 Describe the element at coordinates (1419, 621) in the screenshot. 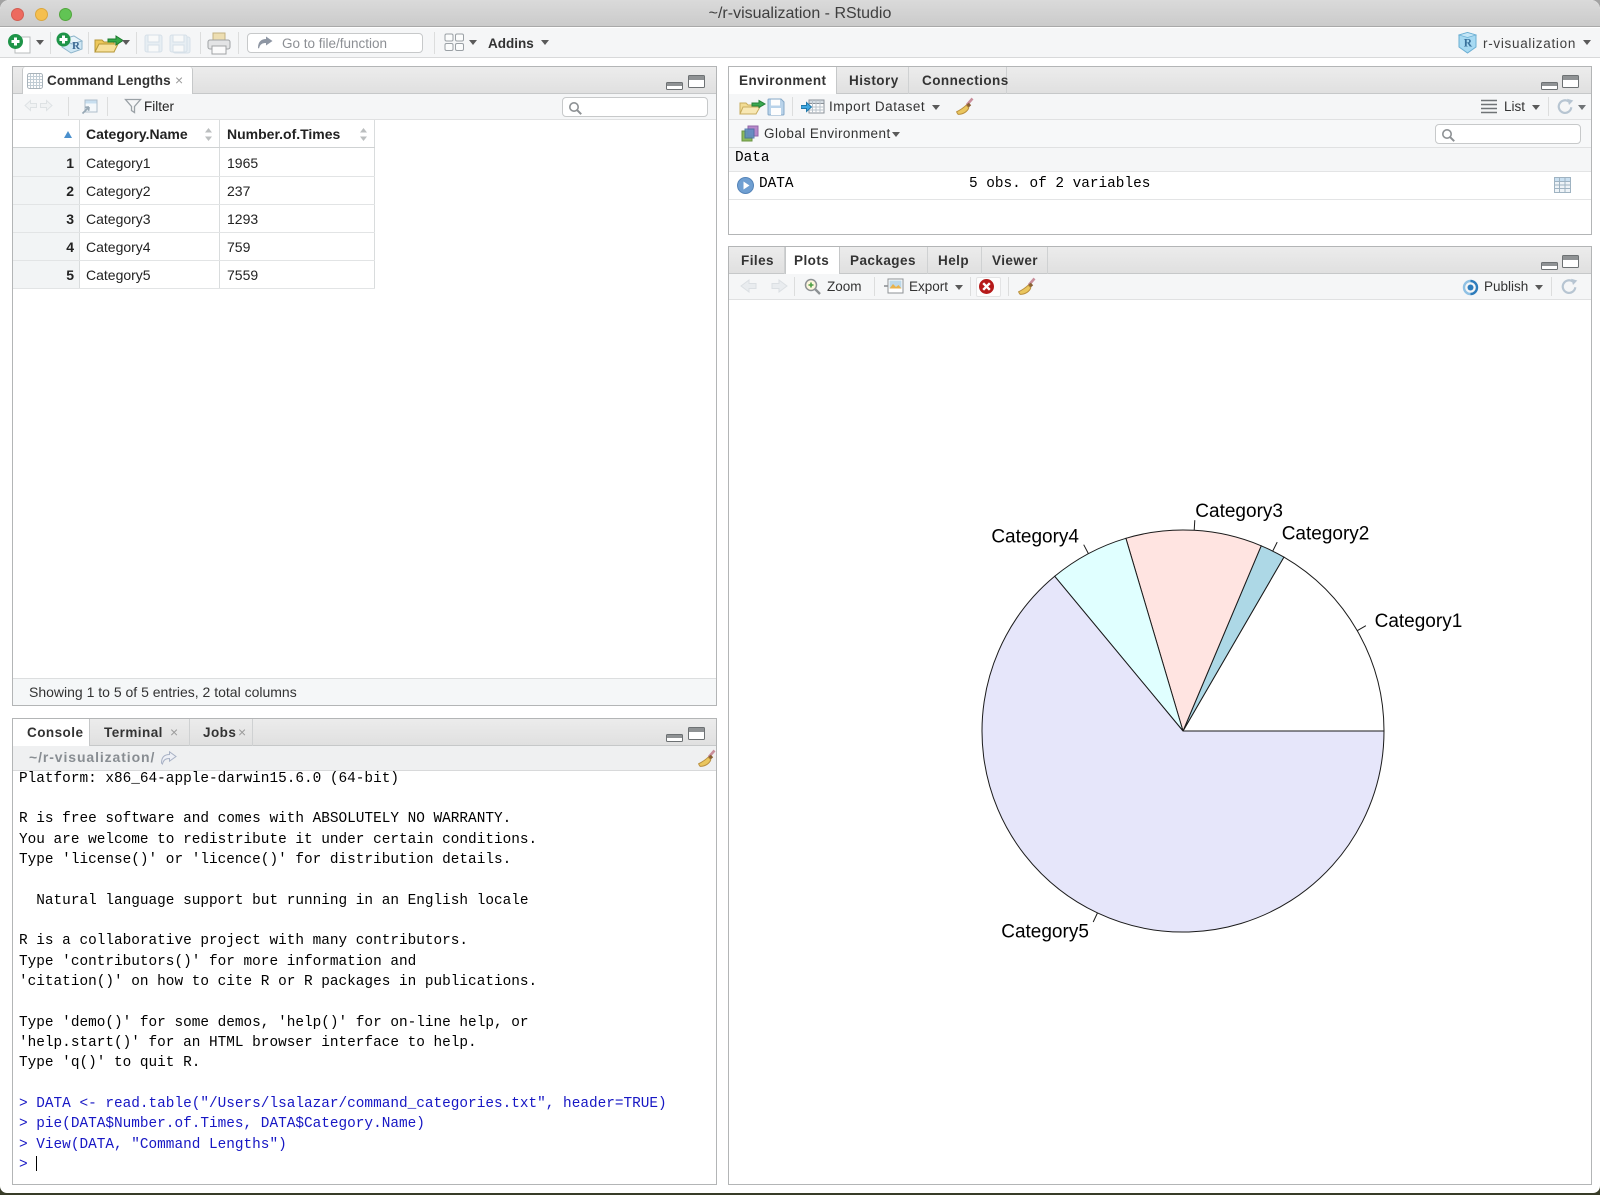

I see `svg-text: Category1` at that location.